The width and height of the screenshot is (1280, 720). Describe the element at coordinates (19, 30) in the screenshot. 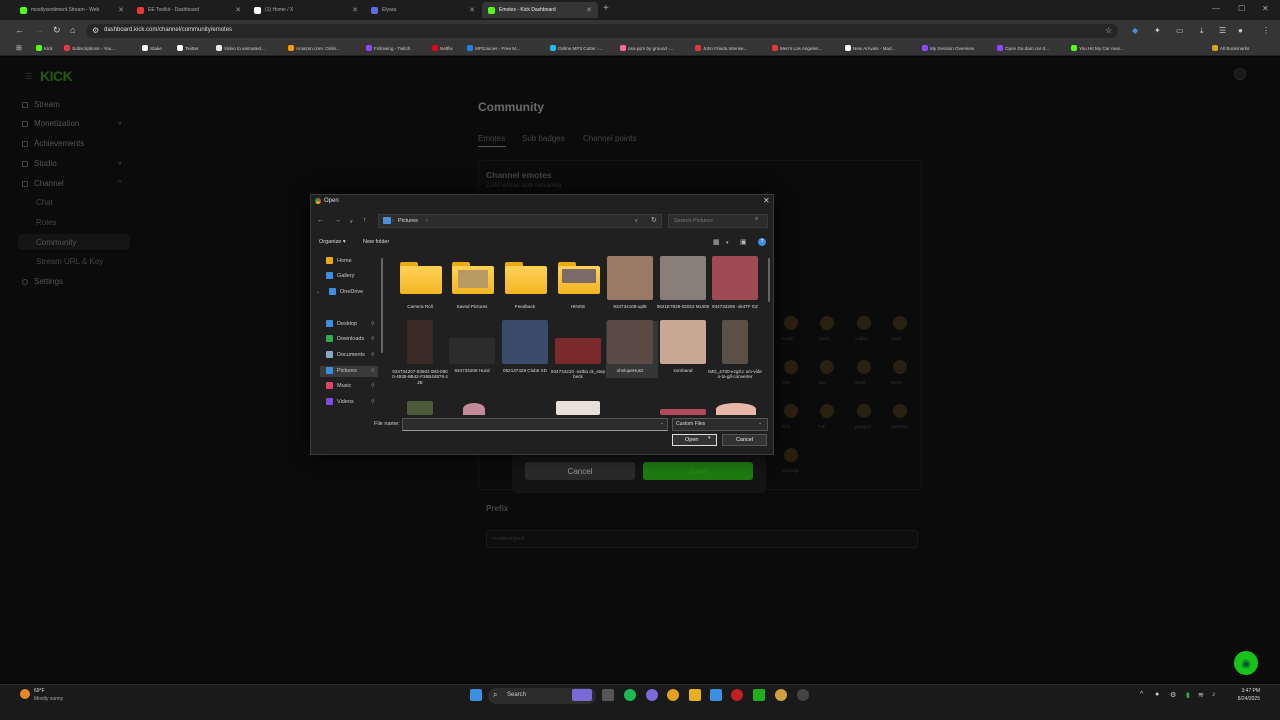

I see `back-button: ←` at that location.